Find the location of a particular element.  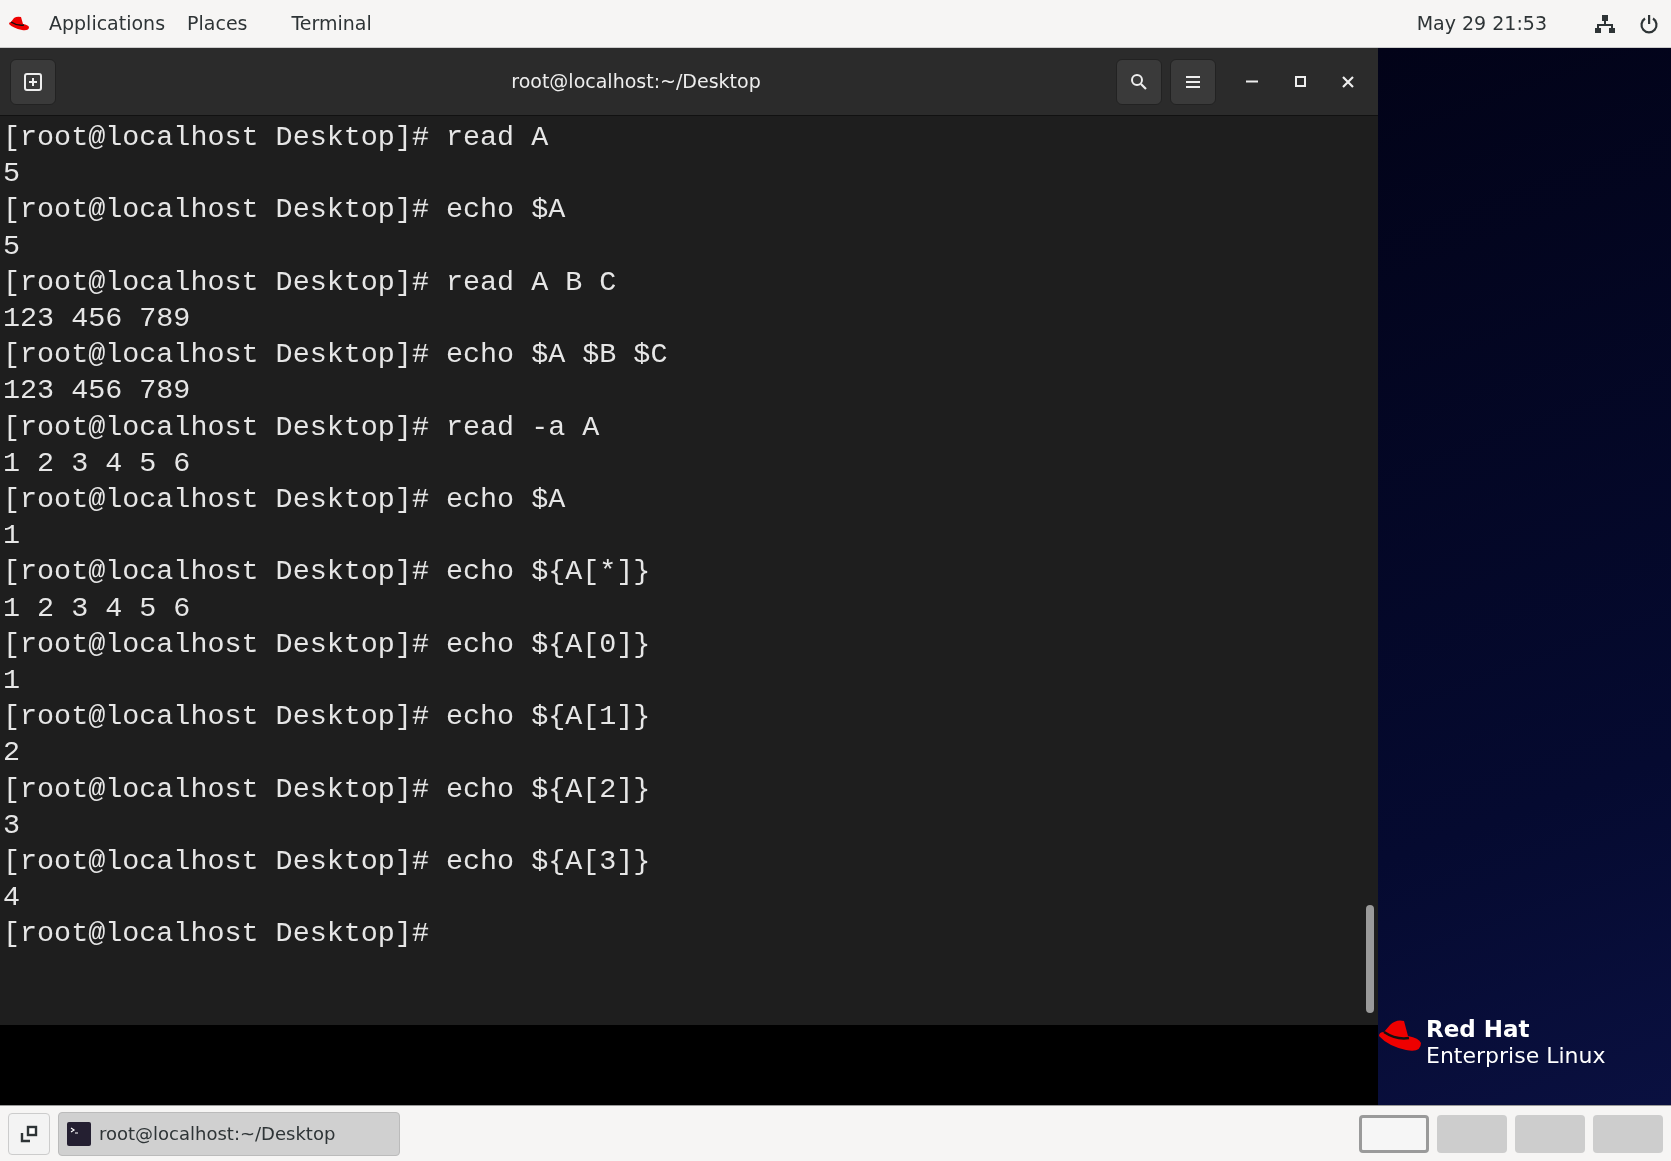

terminal-line: [root@localhost Desktop]# is located at coordinates (216, 934).